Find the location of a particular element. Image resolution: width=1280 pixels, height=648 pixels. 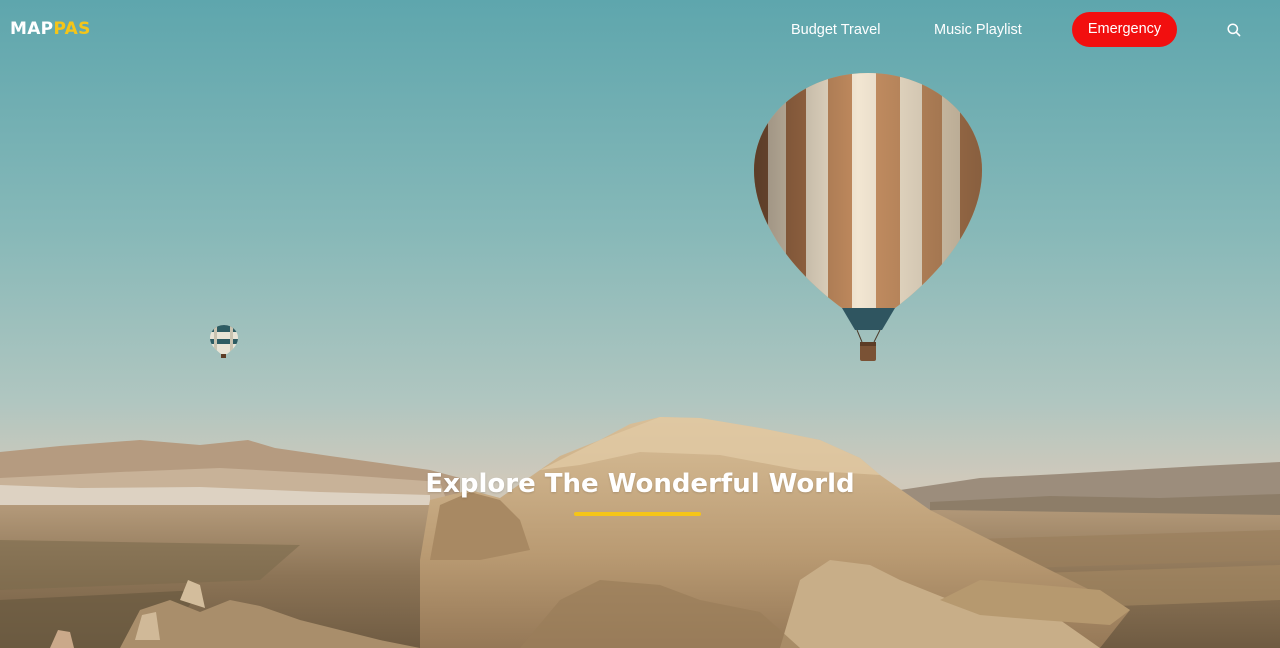

logo-text-accent: PAS is located at coordinates (72, 29).